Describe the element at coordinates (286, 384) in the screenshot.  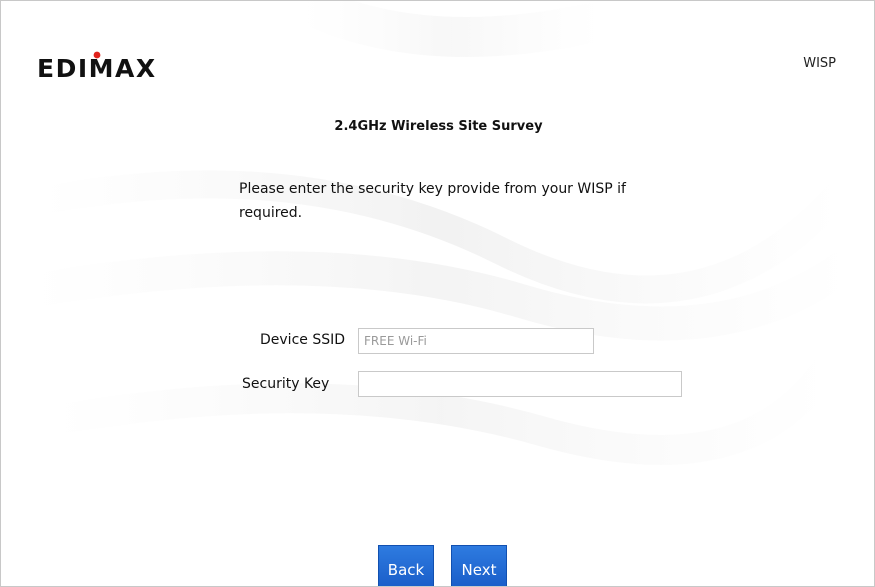
I see `security-key-label: Security Key` at that location.